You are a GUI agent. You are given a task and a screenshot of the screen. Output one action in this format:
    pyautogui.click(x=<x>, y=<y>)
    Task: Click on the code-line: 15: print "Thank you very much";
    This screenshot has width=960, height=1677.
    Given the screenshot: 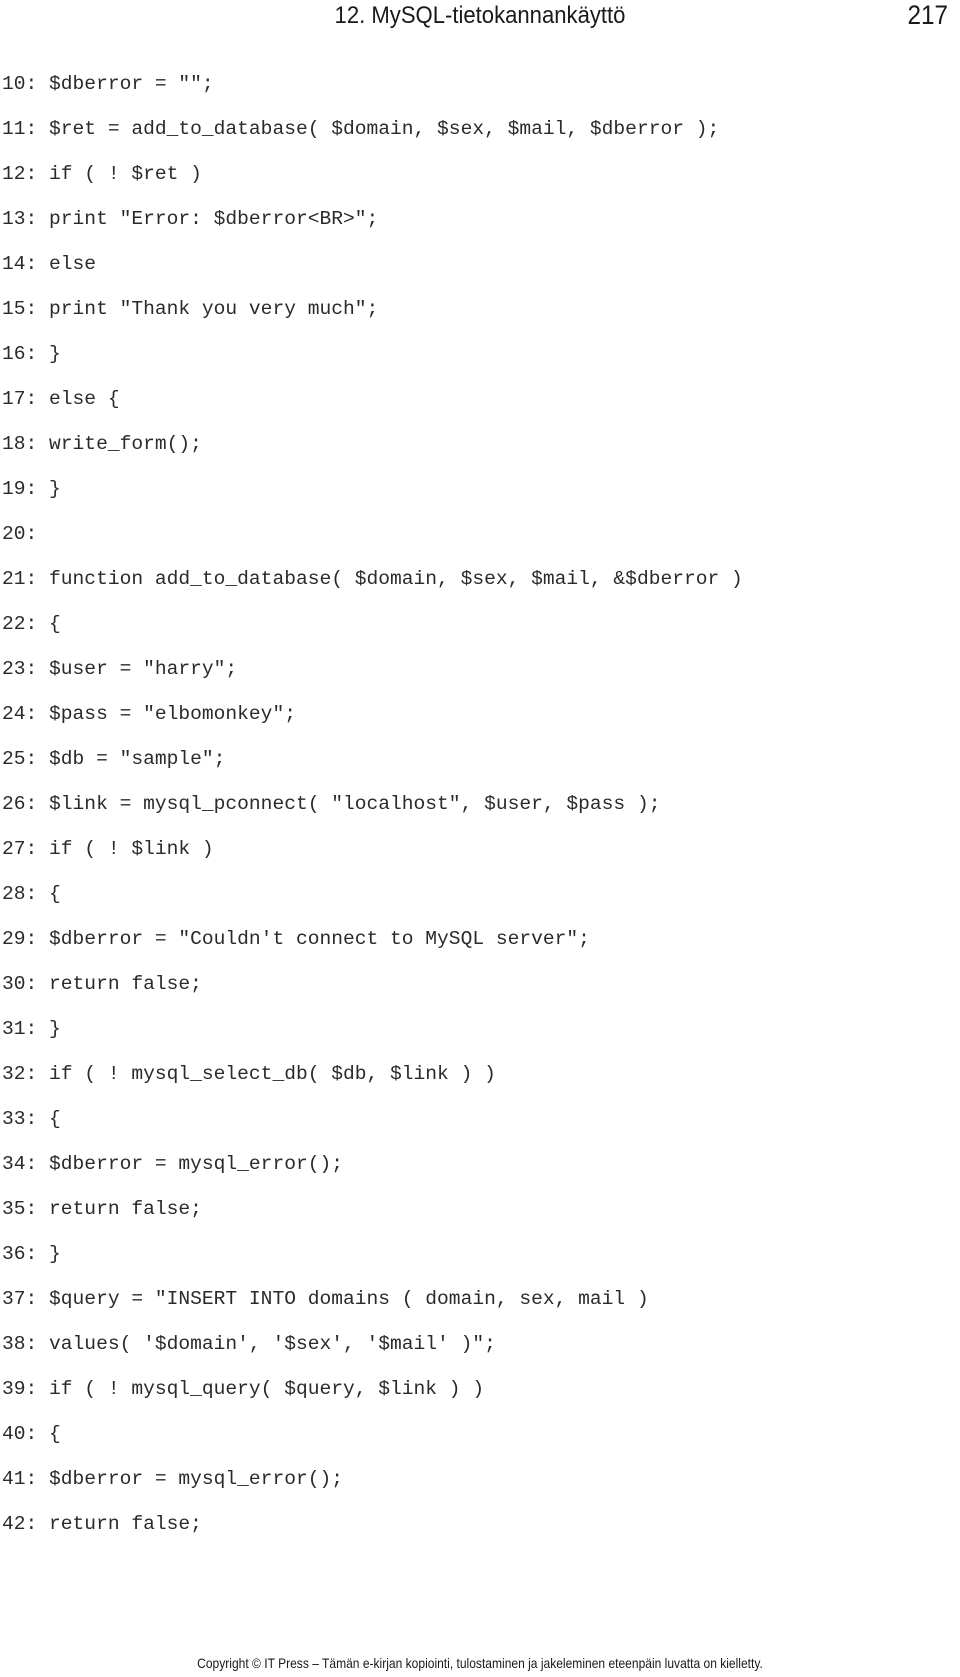 What is the action you would take?
    pyautogui.click(x=190, y=309)
    